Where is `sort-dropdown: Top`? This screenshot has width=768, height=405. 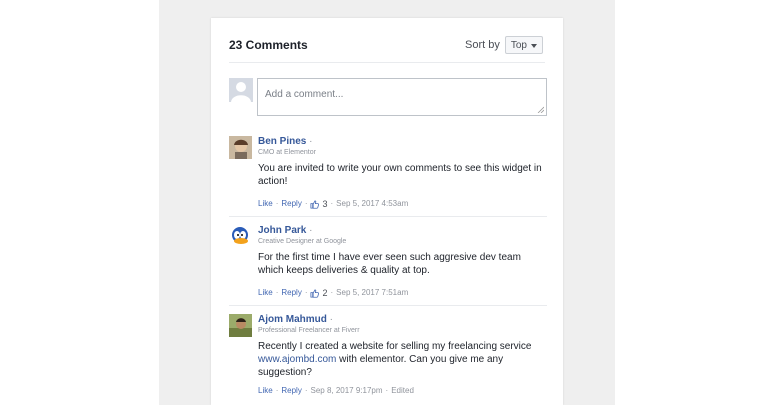 sort-dropdown: Top is located at coordinates (523, 45).